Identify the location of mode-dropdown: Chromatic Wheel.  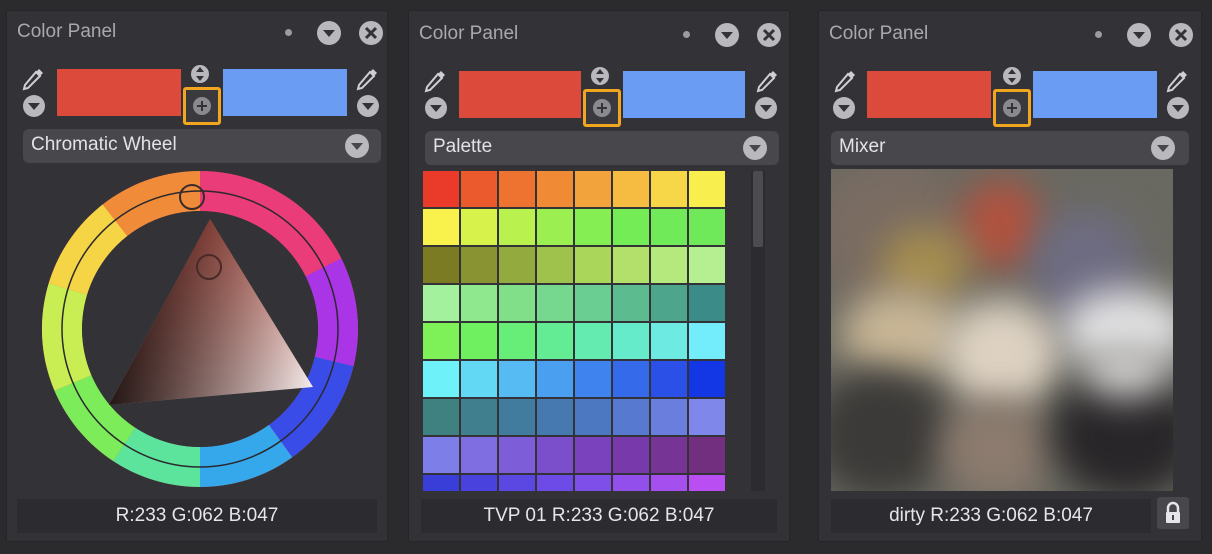
(202, 146).